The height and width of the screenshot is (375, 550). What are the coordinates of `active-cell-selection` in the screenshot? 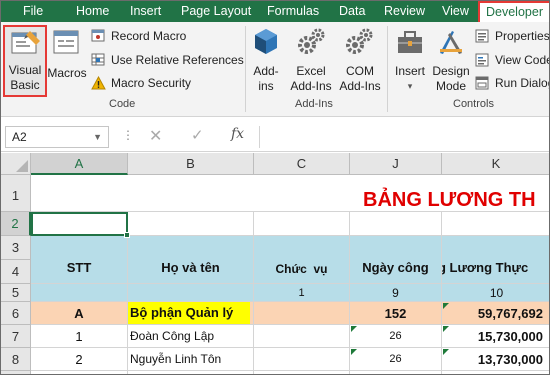 It's located at (80, 225).